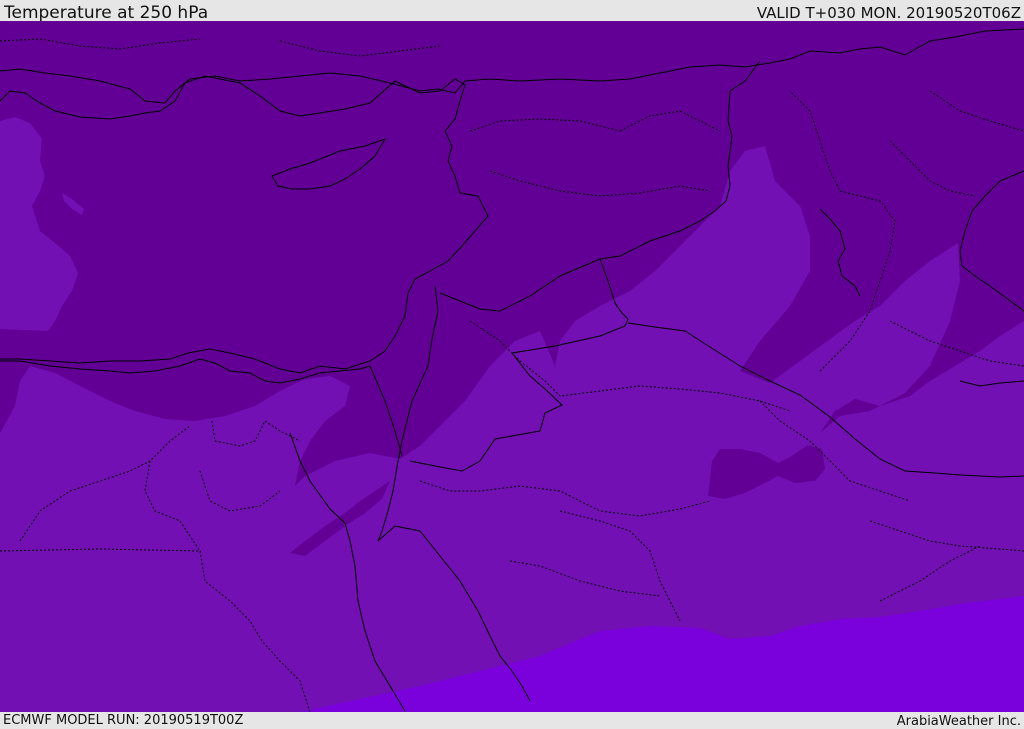  What do you see at coordinates (958, 721) in the screenshot?
I see `brand-label: ArabiaWeather Inc.` at bounding box center [958, 721].